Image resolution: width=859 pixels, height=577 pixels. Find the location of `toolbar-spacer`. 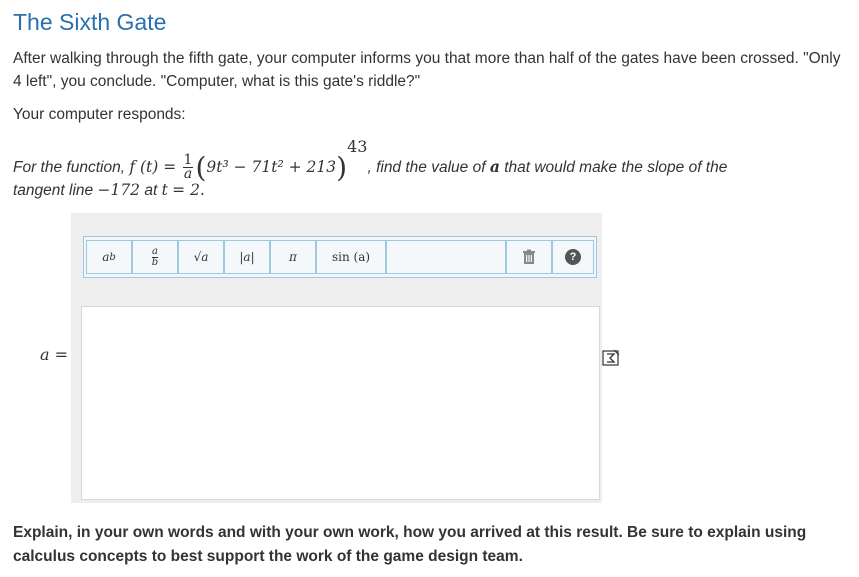

toolbar-spacer is located at coordinates (446, 257).